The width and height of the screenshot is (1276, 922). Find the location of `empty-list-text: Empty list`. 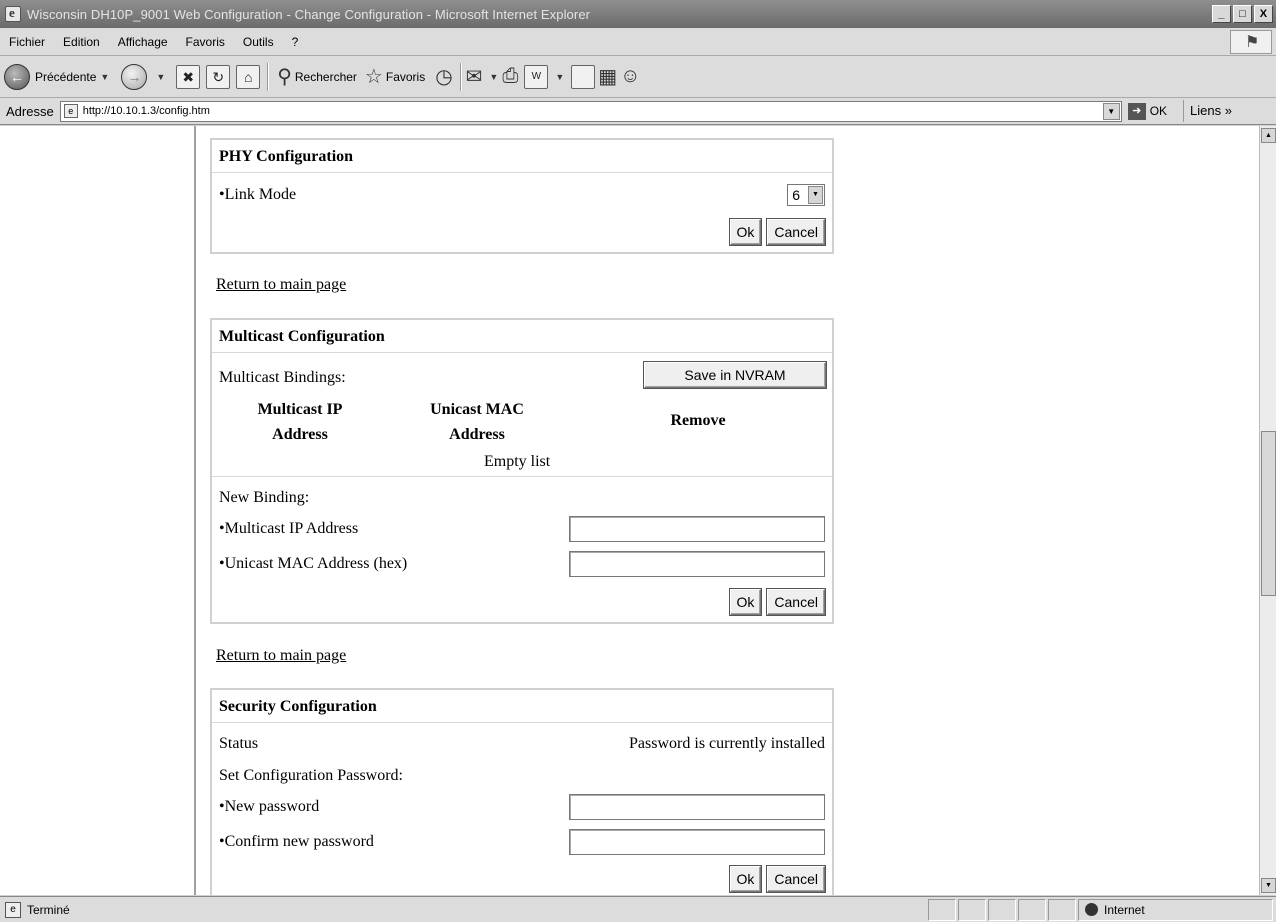

empty-list-text: Empty list is located at coordinates (517, 461).